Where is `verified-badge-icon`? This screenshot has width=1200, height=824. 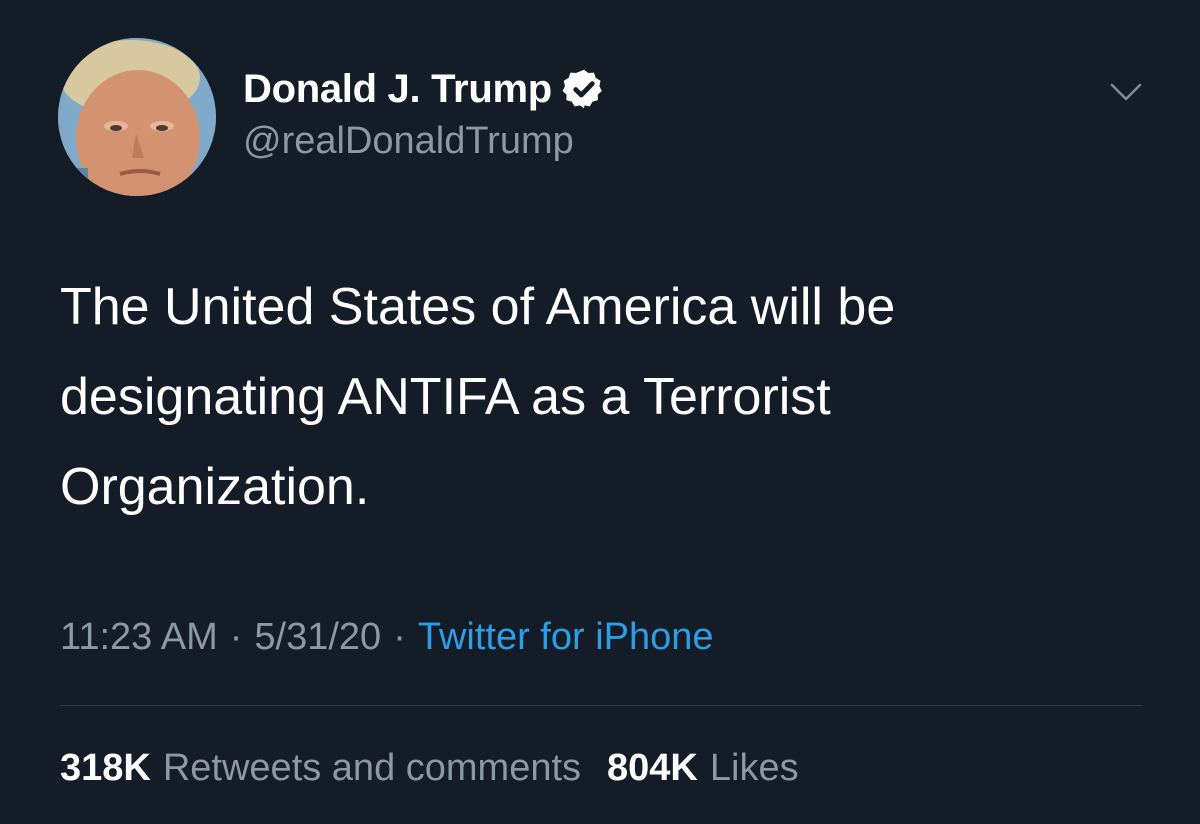
verified-badge-icon is located at coordinates (582, 89).